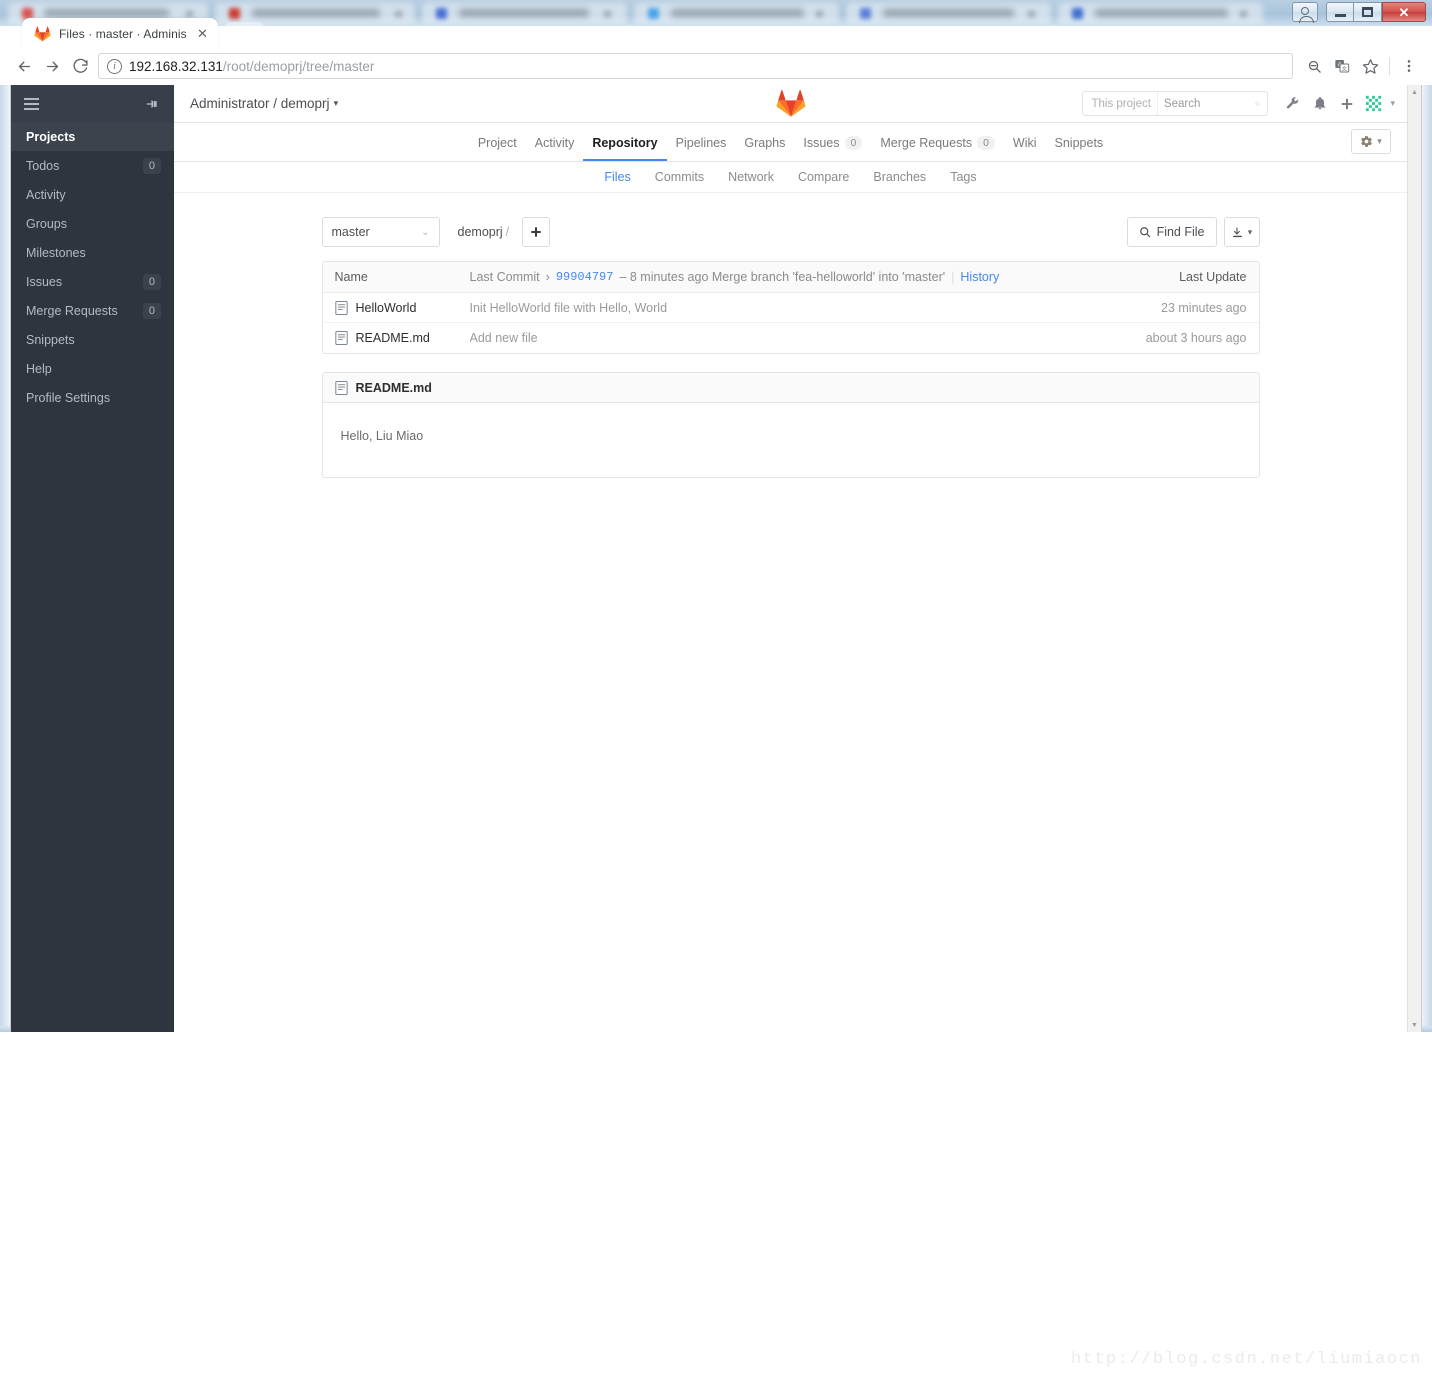 Image resolution: width=1432 pixels, height=1379 pixels. Describe the element at coordinates (504, 277) in the screenshot. I see `column-header-last-commit: Last Commit` at that location.